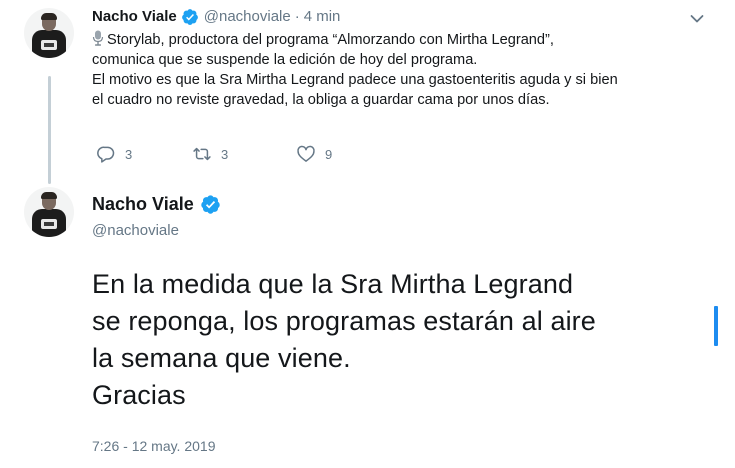 This screenshot has width=735, height=468. What do you see at coordinates (244, 154) in the screenshot?
I see `retweet-button: 3` at bounding box center [244, 154].